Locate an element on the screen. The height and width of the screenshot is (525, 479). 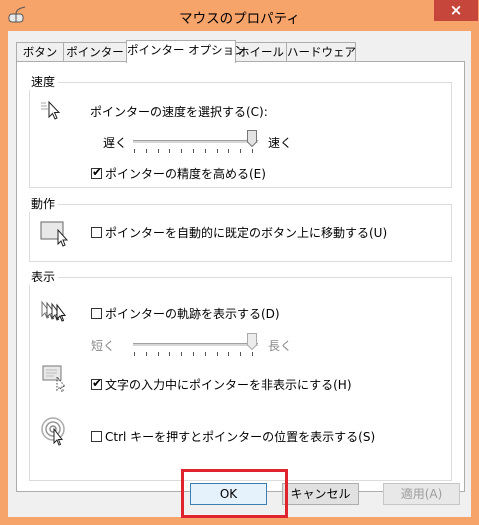
speed-slider-thumb is located at coordinates (252, 139).